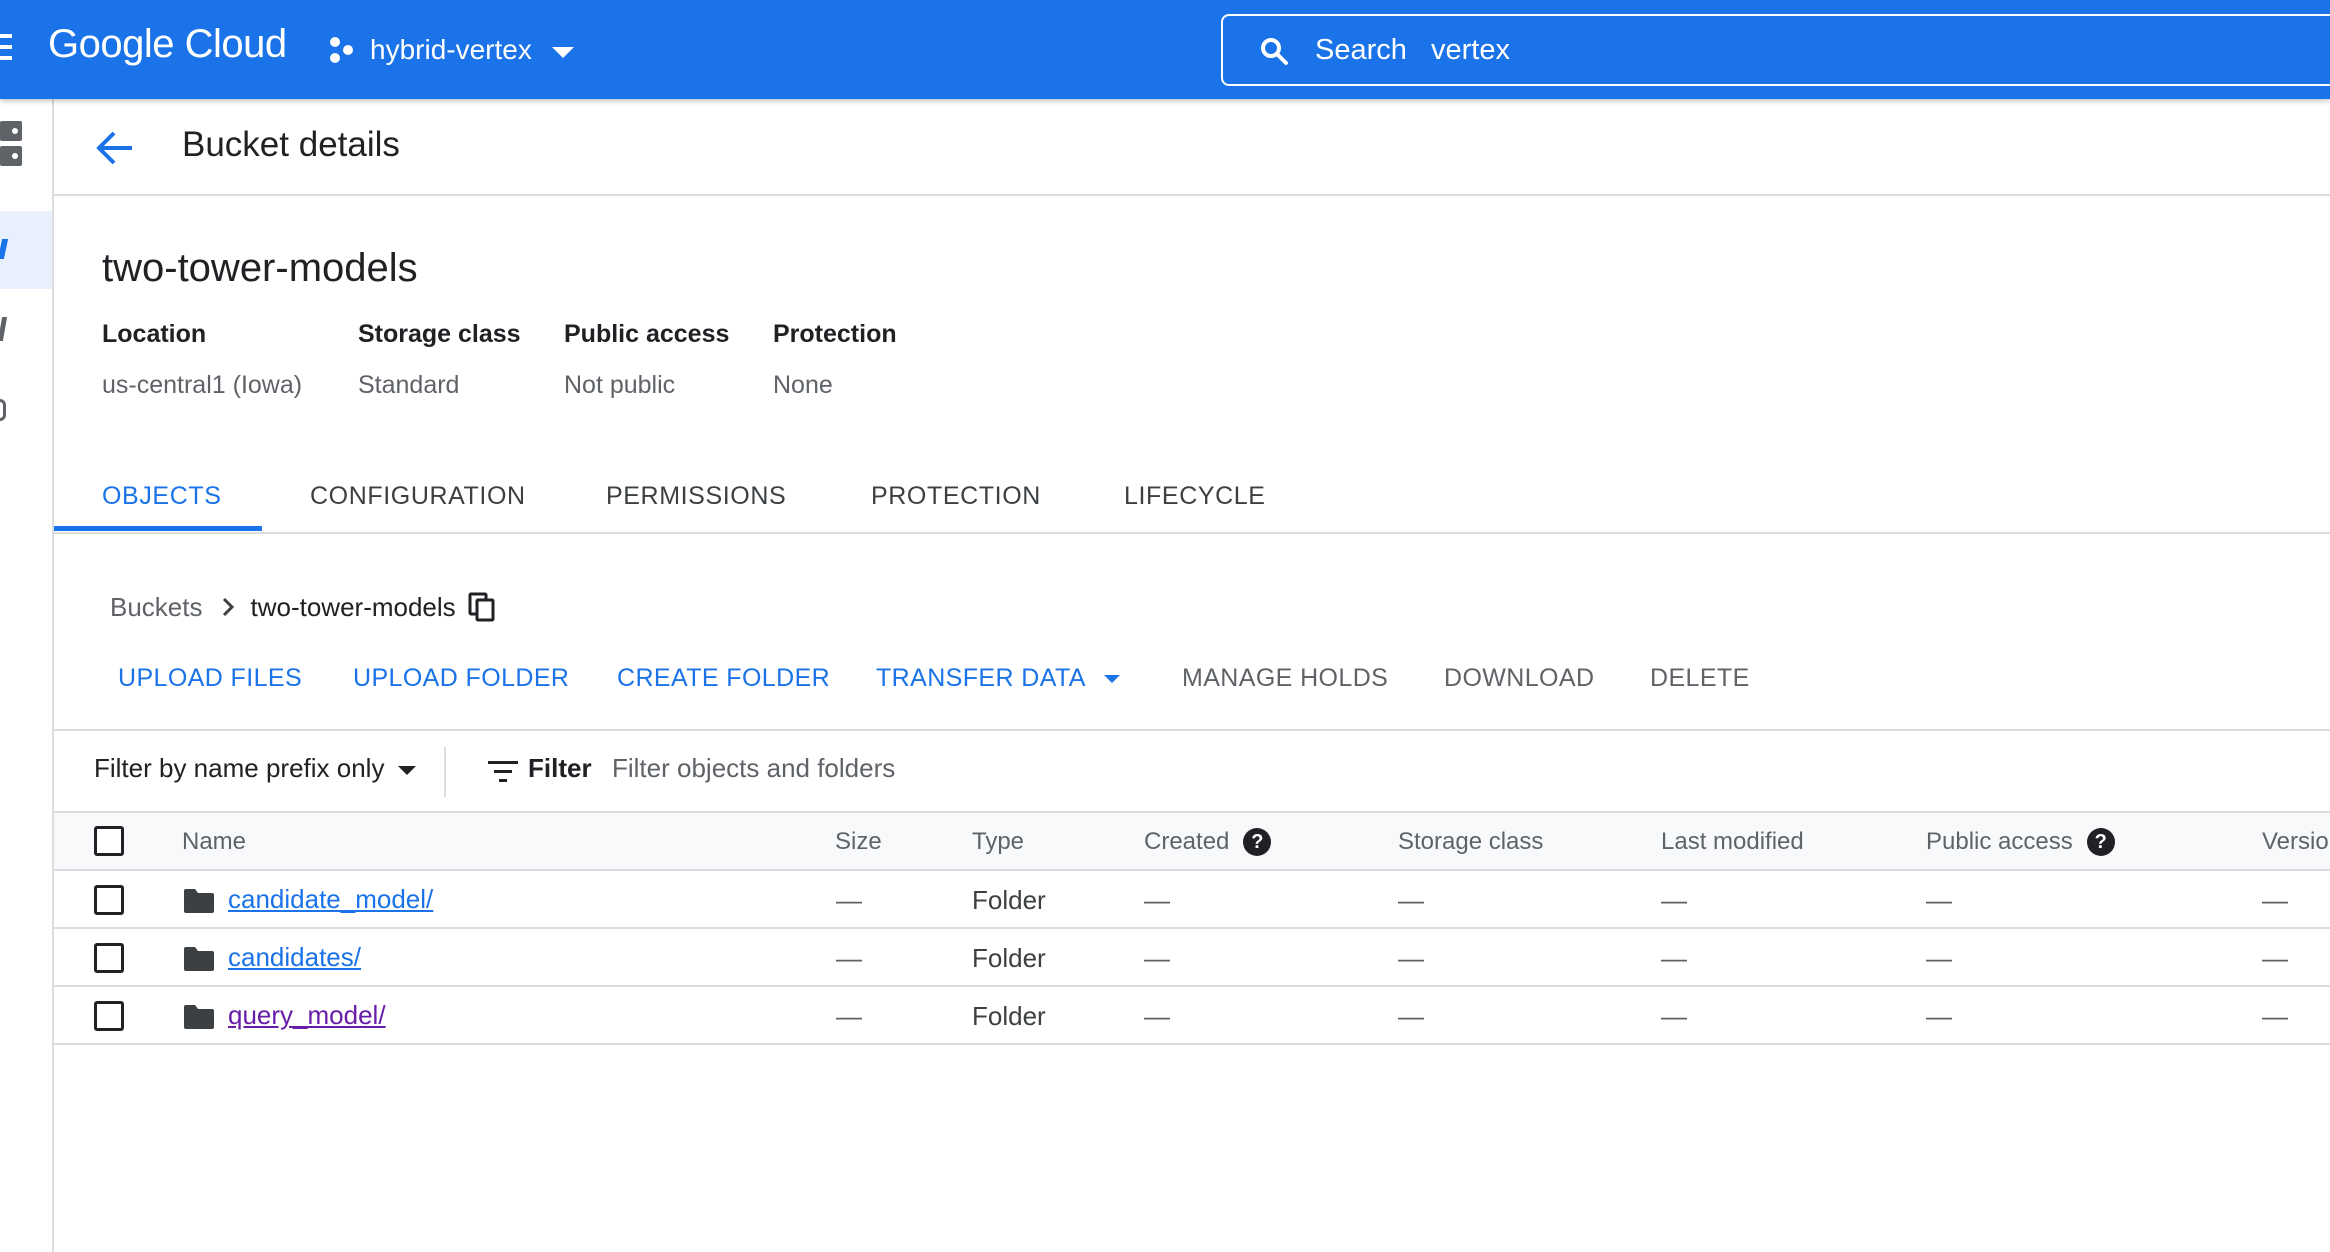 The height and width of the screenshot is (1252, 2330). What do you see at coordinates (260, 268) in the screenshot?
I see `bucket-name-heading: two-tower-models` at bounding box center [260, 268].